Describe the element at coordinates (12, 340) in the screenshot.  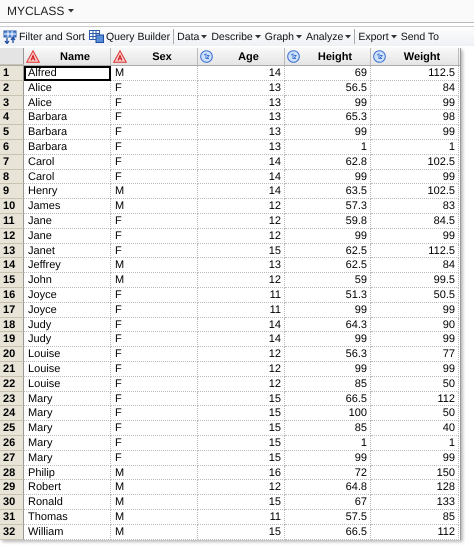
I see `row-number: 19` at that location.